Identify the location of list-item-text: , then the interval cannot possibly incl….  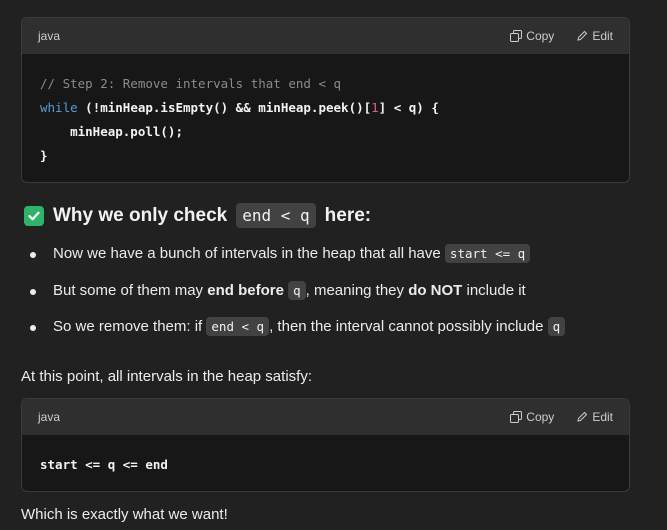
(408, 326).